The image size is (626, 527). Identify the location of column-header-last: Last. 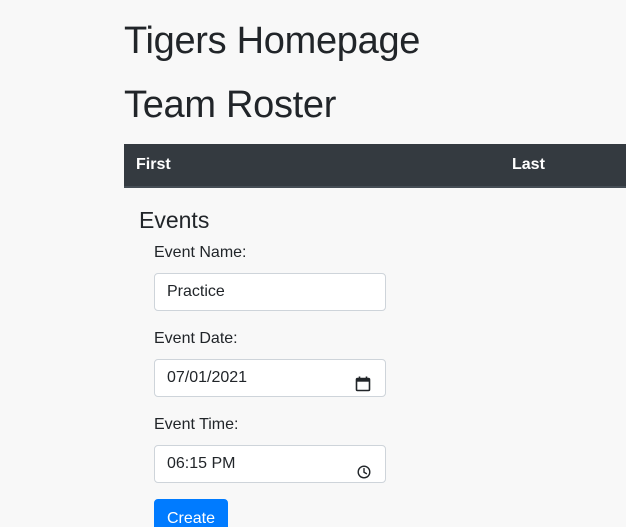
(528, 164).